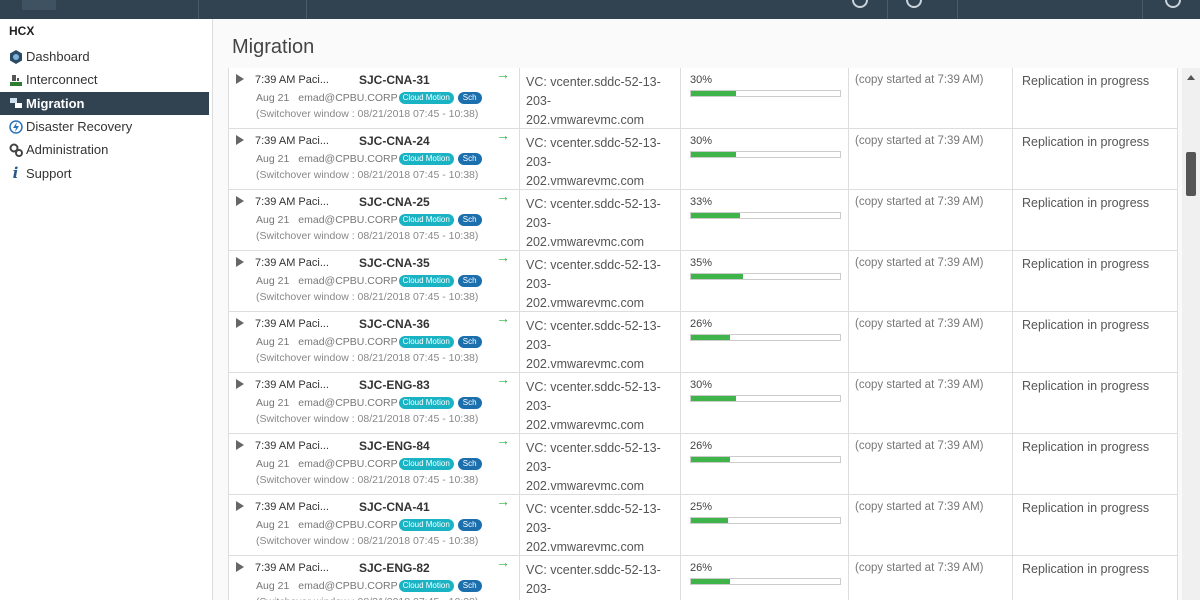 The width and height of the screenshot is (1200, 600). Describe the element at coordinates (106, 172) in the screenshot. I see `sidebar-item-support: i Support` at that location.